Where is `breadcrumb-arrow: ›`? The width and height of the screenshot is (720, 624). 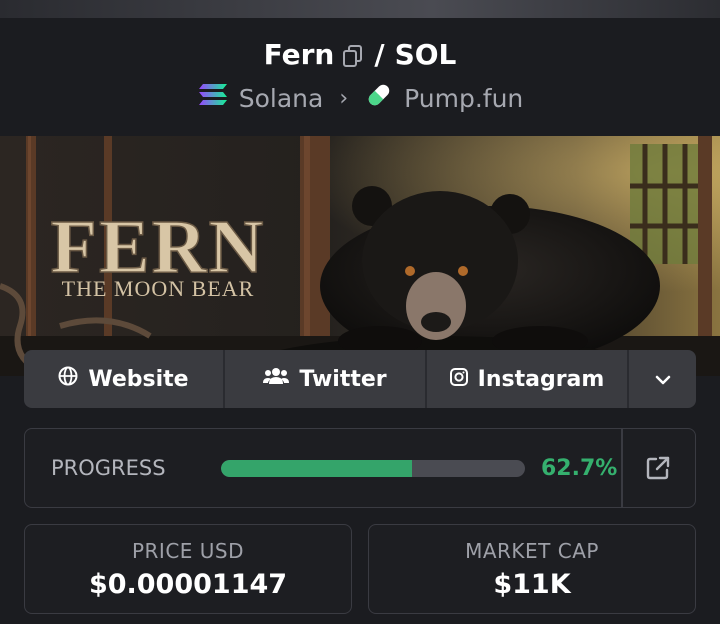 breadcrumb-arrow: › is located at coordinates (344, 98).